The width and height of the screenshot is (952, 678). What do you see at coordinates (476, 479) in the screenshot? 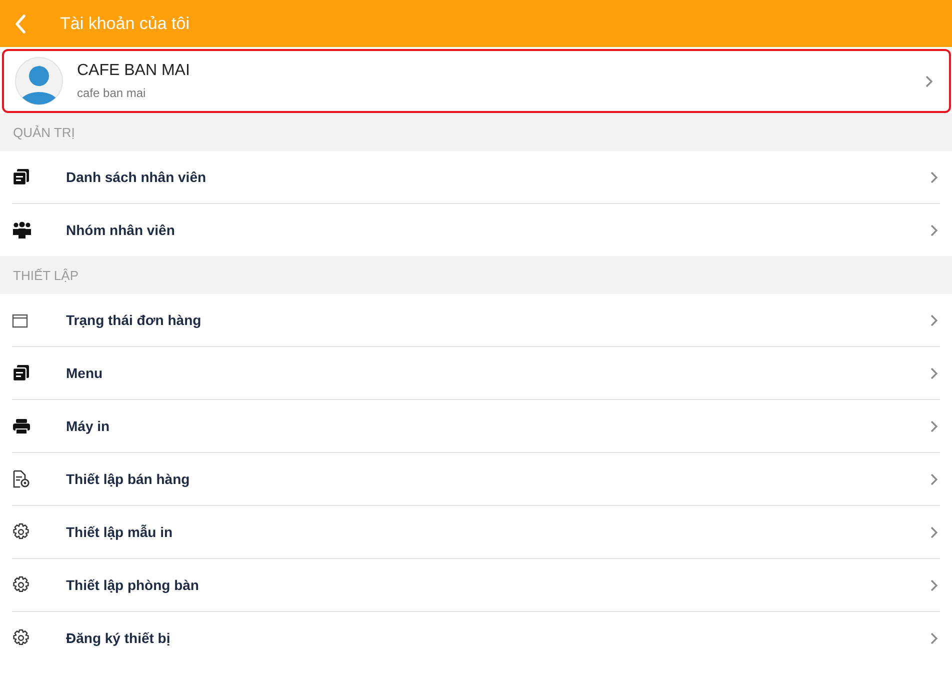
I see `menu-item: Thiết lập bán hàng` at bounding box center [476, 479].